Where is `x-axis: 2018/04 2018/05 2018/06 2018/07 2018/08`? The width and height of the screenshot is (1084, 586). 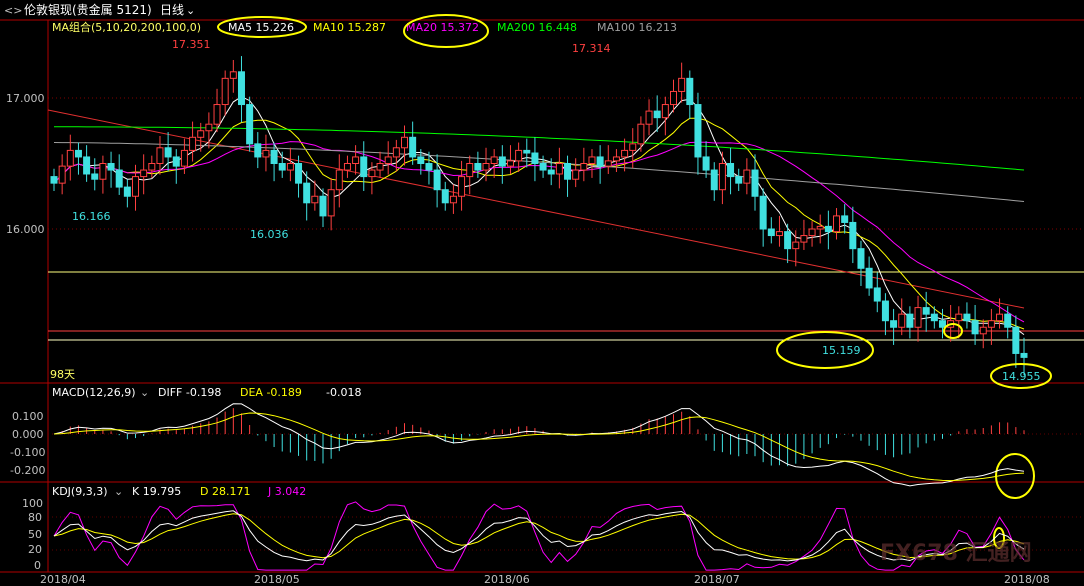
x-axis: 2018/04 2018/05 2018/06 2018/07 2018/08 is located at coordinates (545, 579).